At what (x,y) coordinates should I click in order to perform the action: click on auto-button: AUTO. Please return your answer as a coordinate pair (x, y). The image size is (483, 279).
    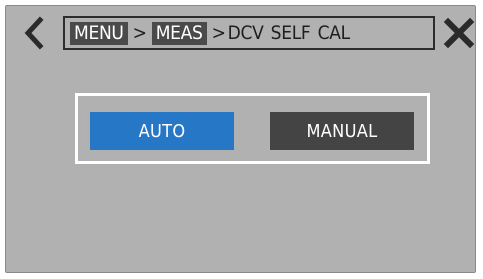
    Looking at the image, I should click on (162, 131).